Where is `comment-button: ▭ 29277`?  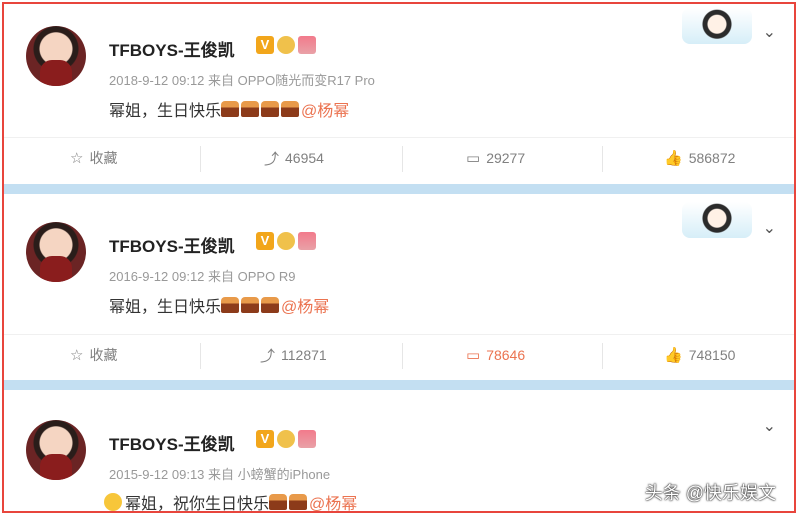
comment-button: ▭ 29277 is located at coordinates (495, 158).